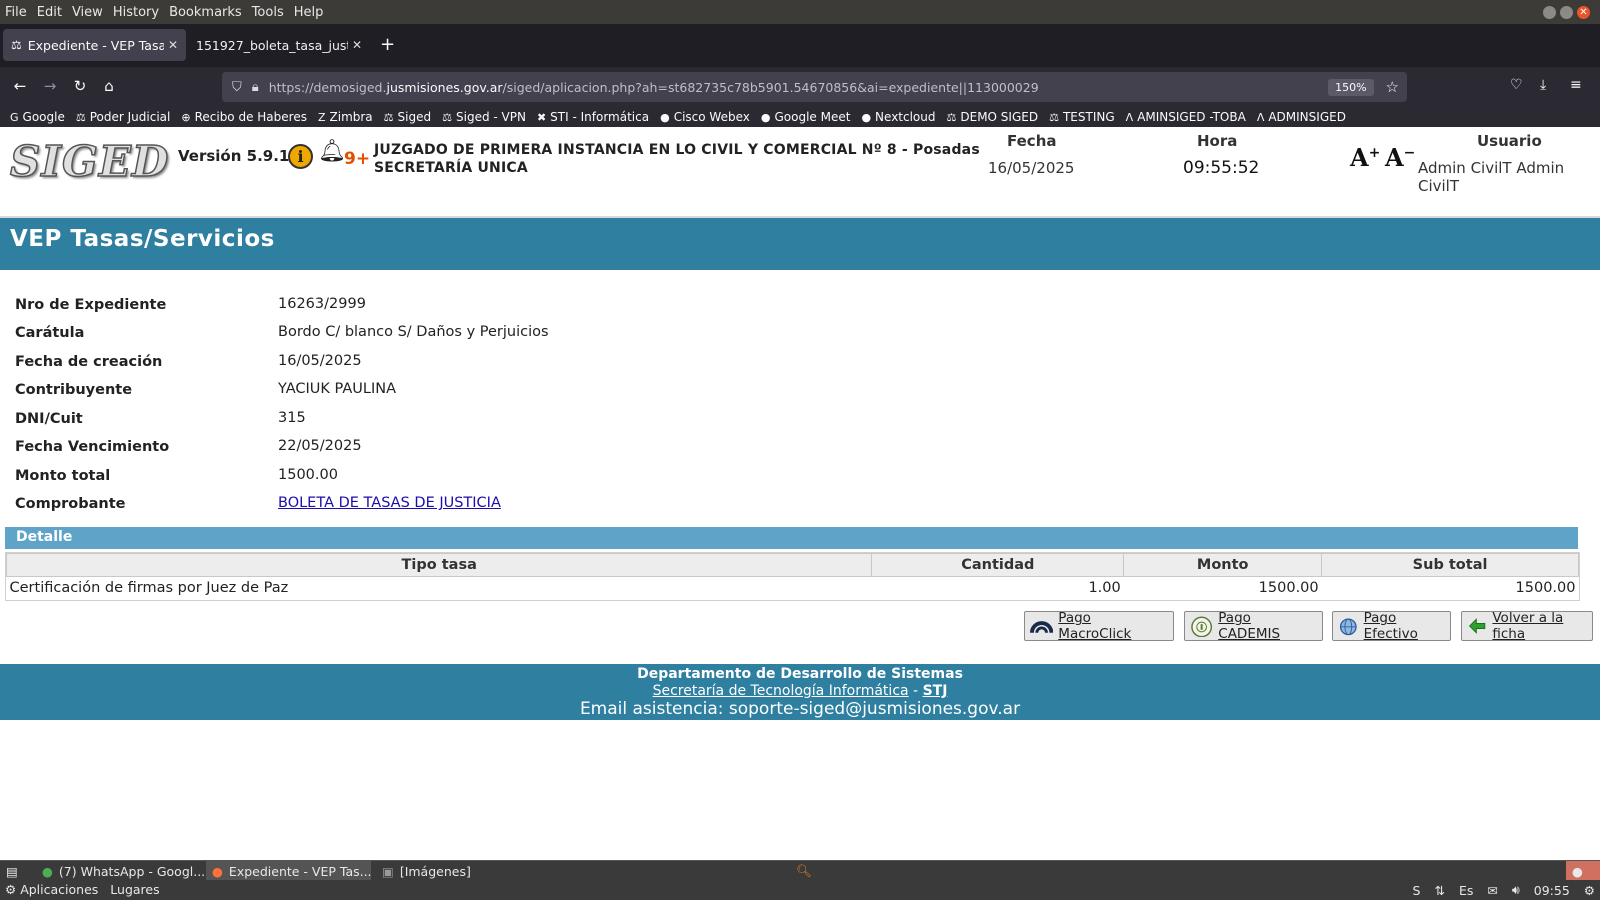  I want to click on usuario-value: Admin CivilT Admin CivilT, so click(1491, 177).